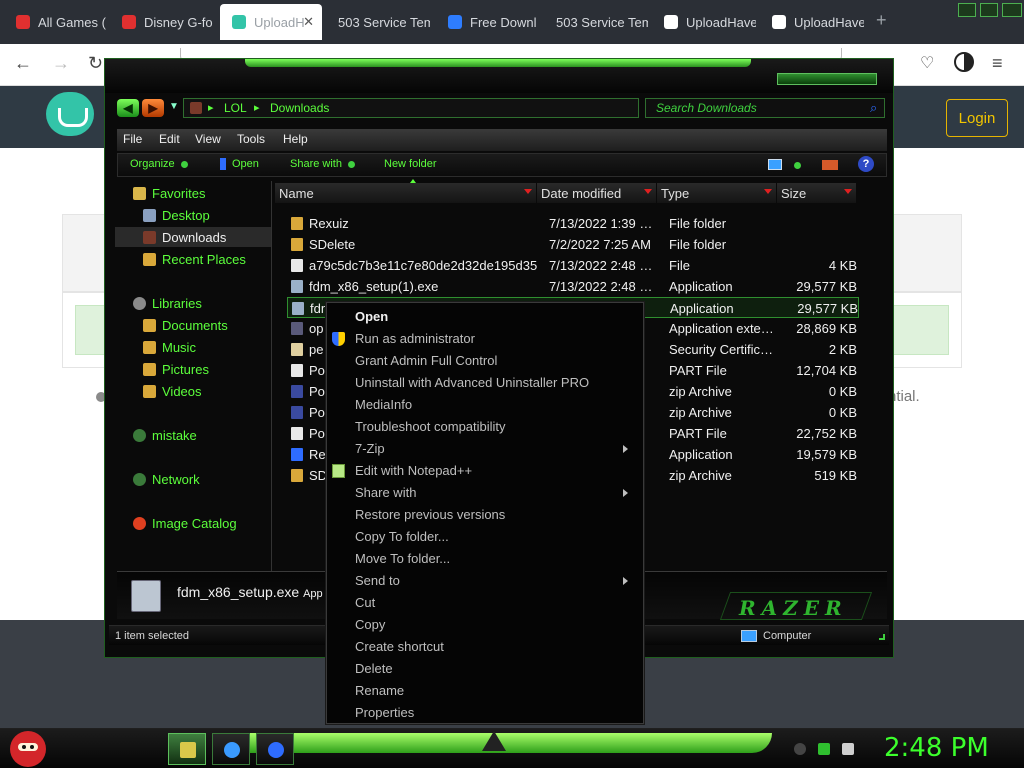 This screenshot has width=1024, height=768. What do you see at coordinates (573, 223) in the screenshot?
I see `file-row: Rexuiz 7/13/2022 1:39 … File folder` at bounding box center [573, 223].